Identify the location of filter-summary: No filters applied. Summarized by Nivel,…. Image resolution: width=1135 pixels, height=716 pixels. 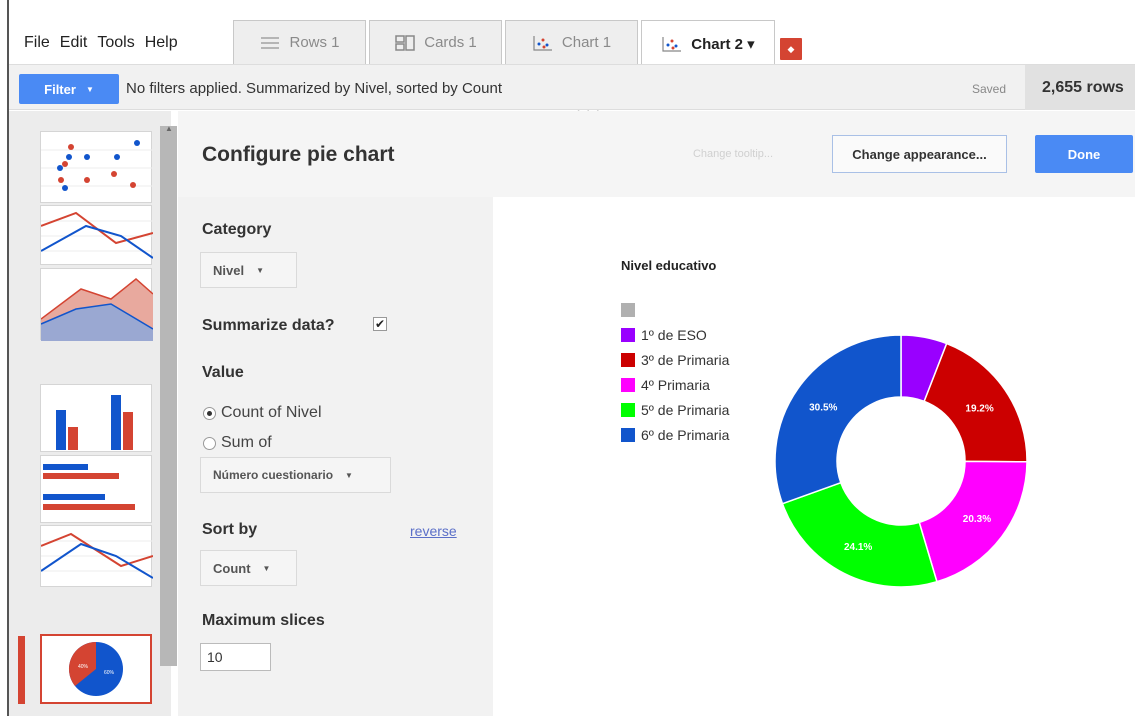
(314, 88).